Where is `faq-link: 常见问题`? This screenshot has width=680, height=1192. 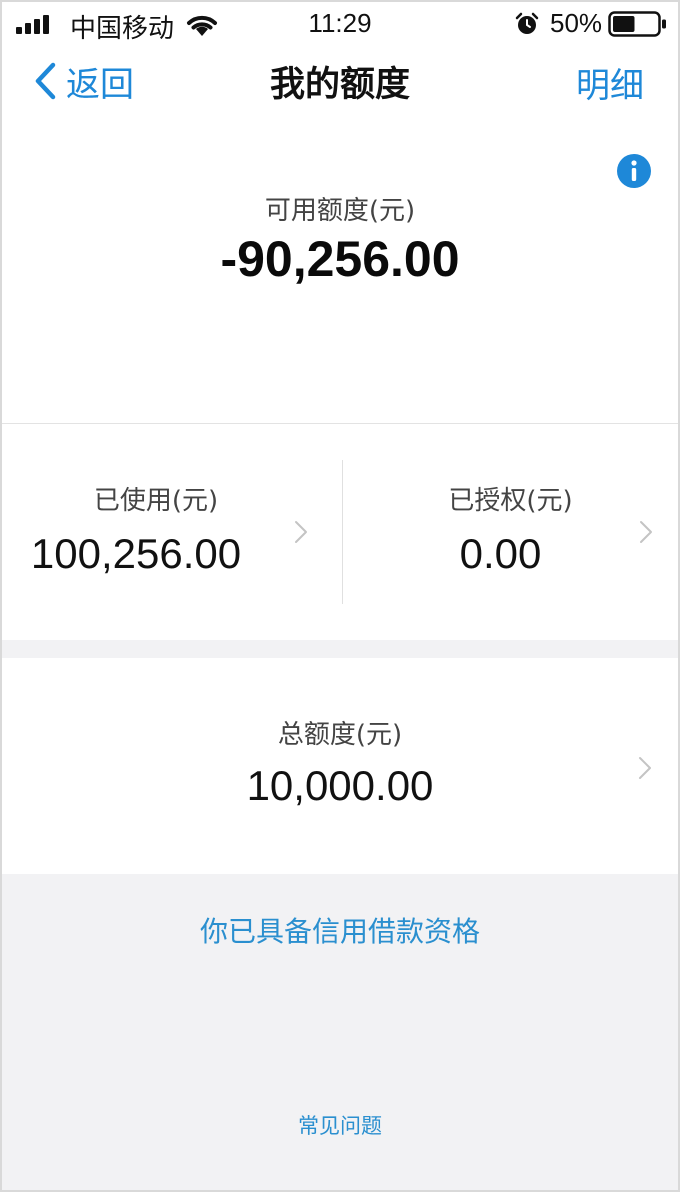
faq-link: 常见问题 is located at coordinates (340, 1125).